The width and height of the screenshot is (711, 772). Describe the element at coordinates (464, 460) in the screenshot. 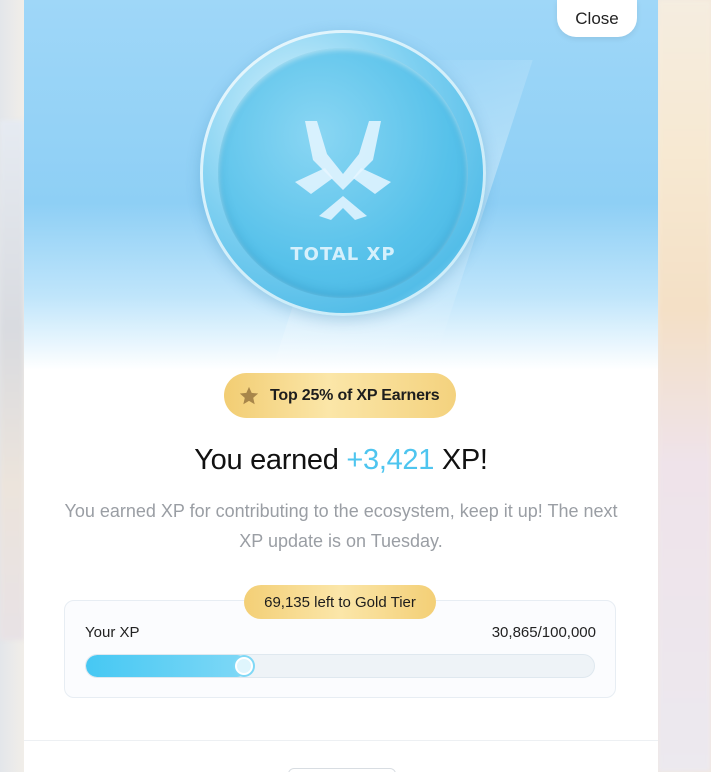

I see `headline-suffix: XP!` at that location.